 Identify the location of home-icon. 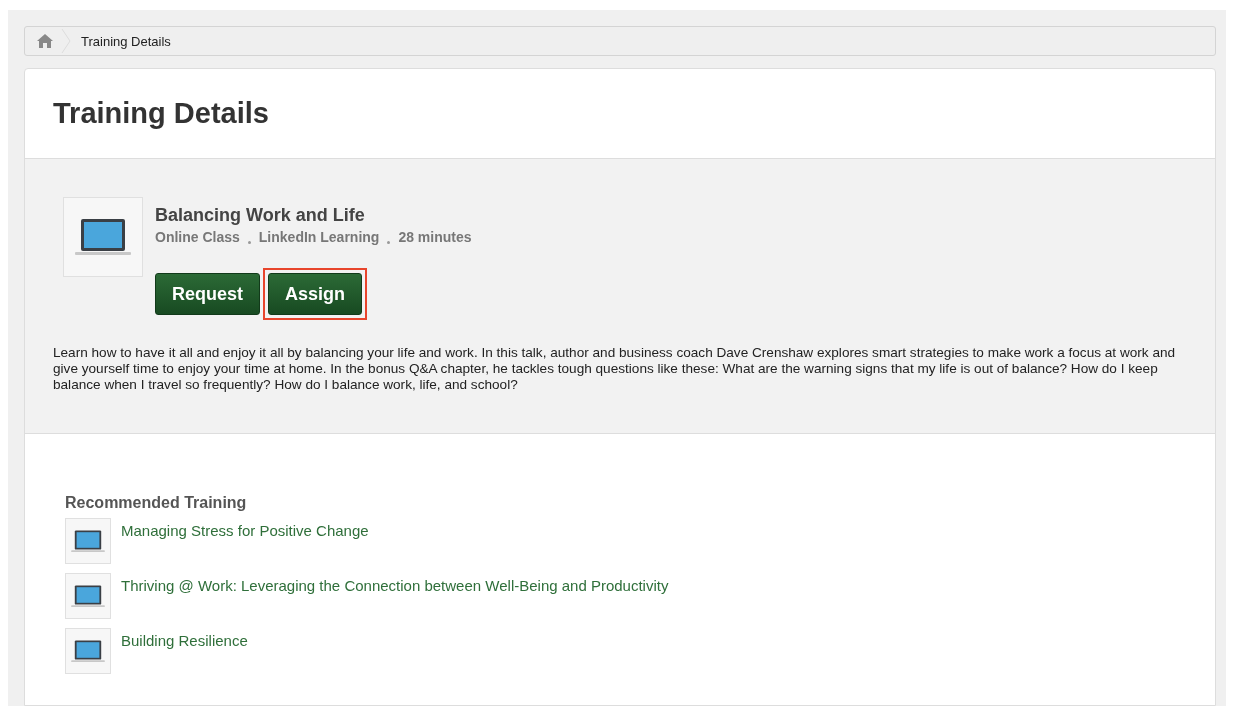
(45, 41).